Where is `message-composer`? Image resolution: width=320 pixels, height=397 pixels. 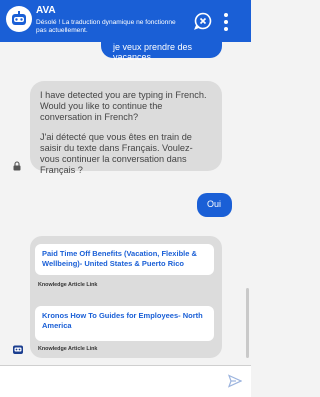 message-composer is located at coordinates (125, 381).